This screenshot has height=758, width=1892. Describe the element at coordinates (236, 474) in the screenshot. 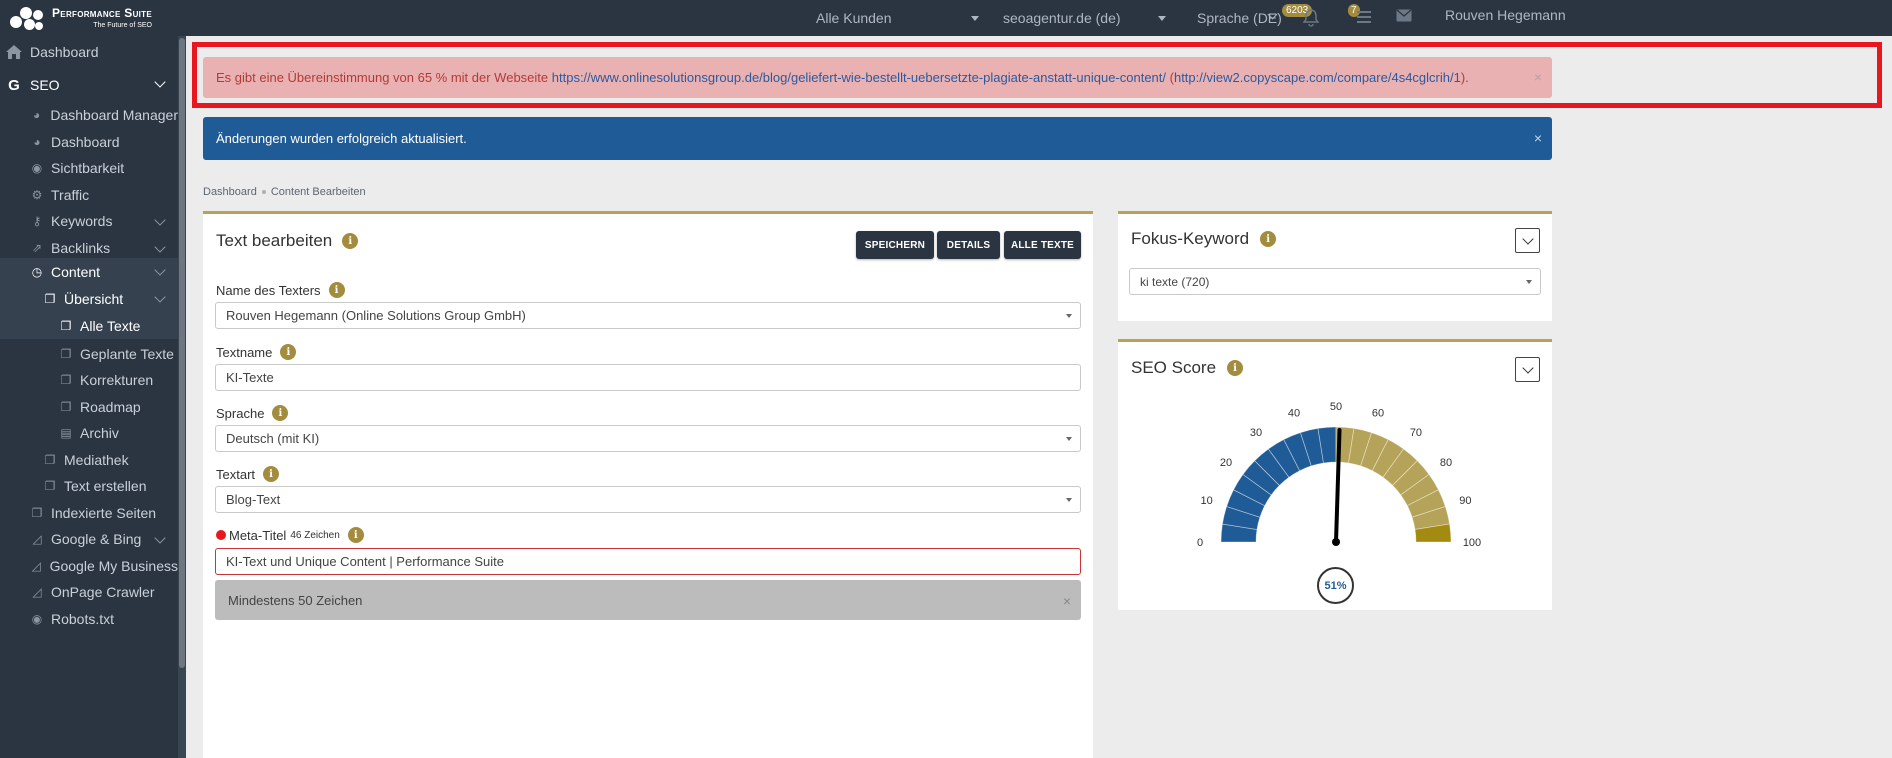

I see `texttype-label: Textart` at that location.